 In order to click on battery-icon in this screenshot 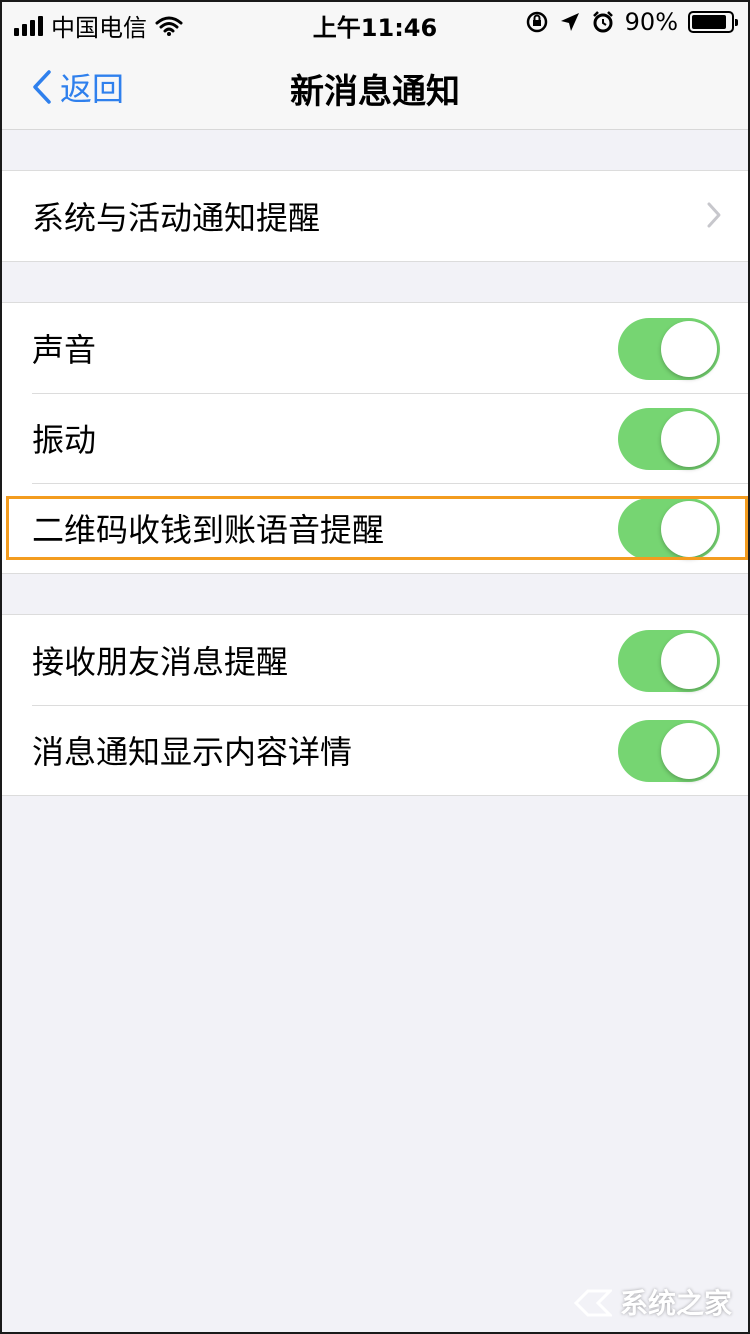, I will do `click(713, 22)`.